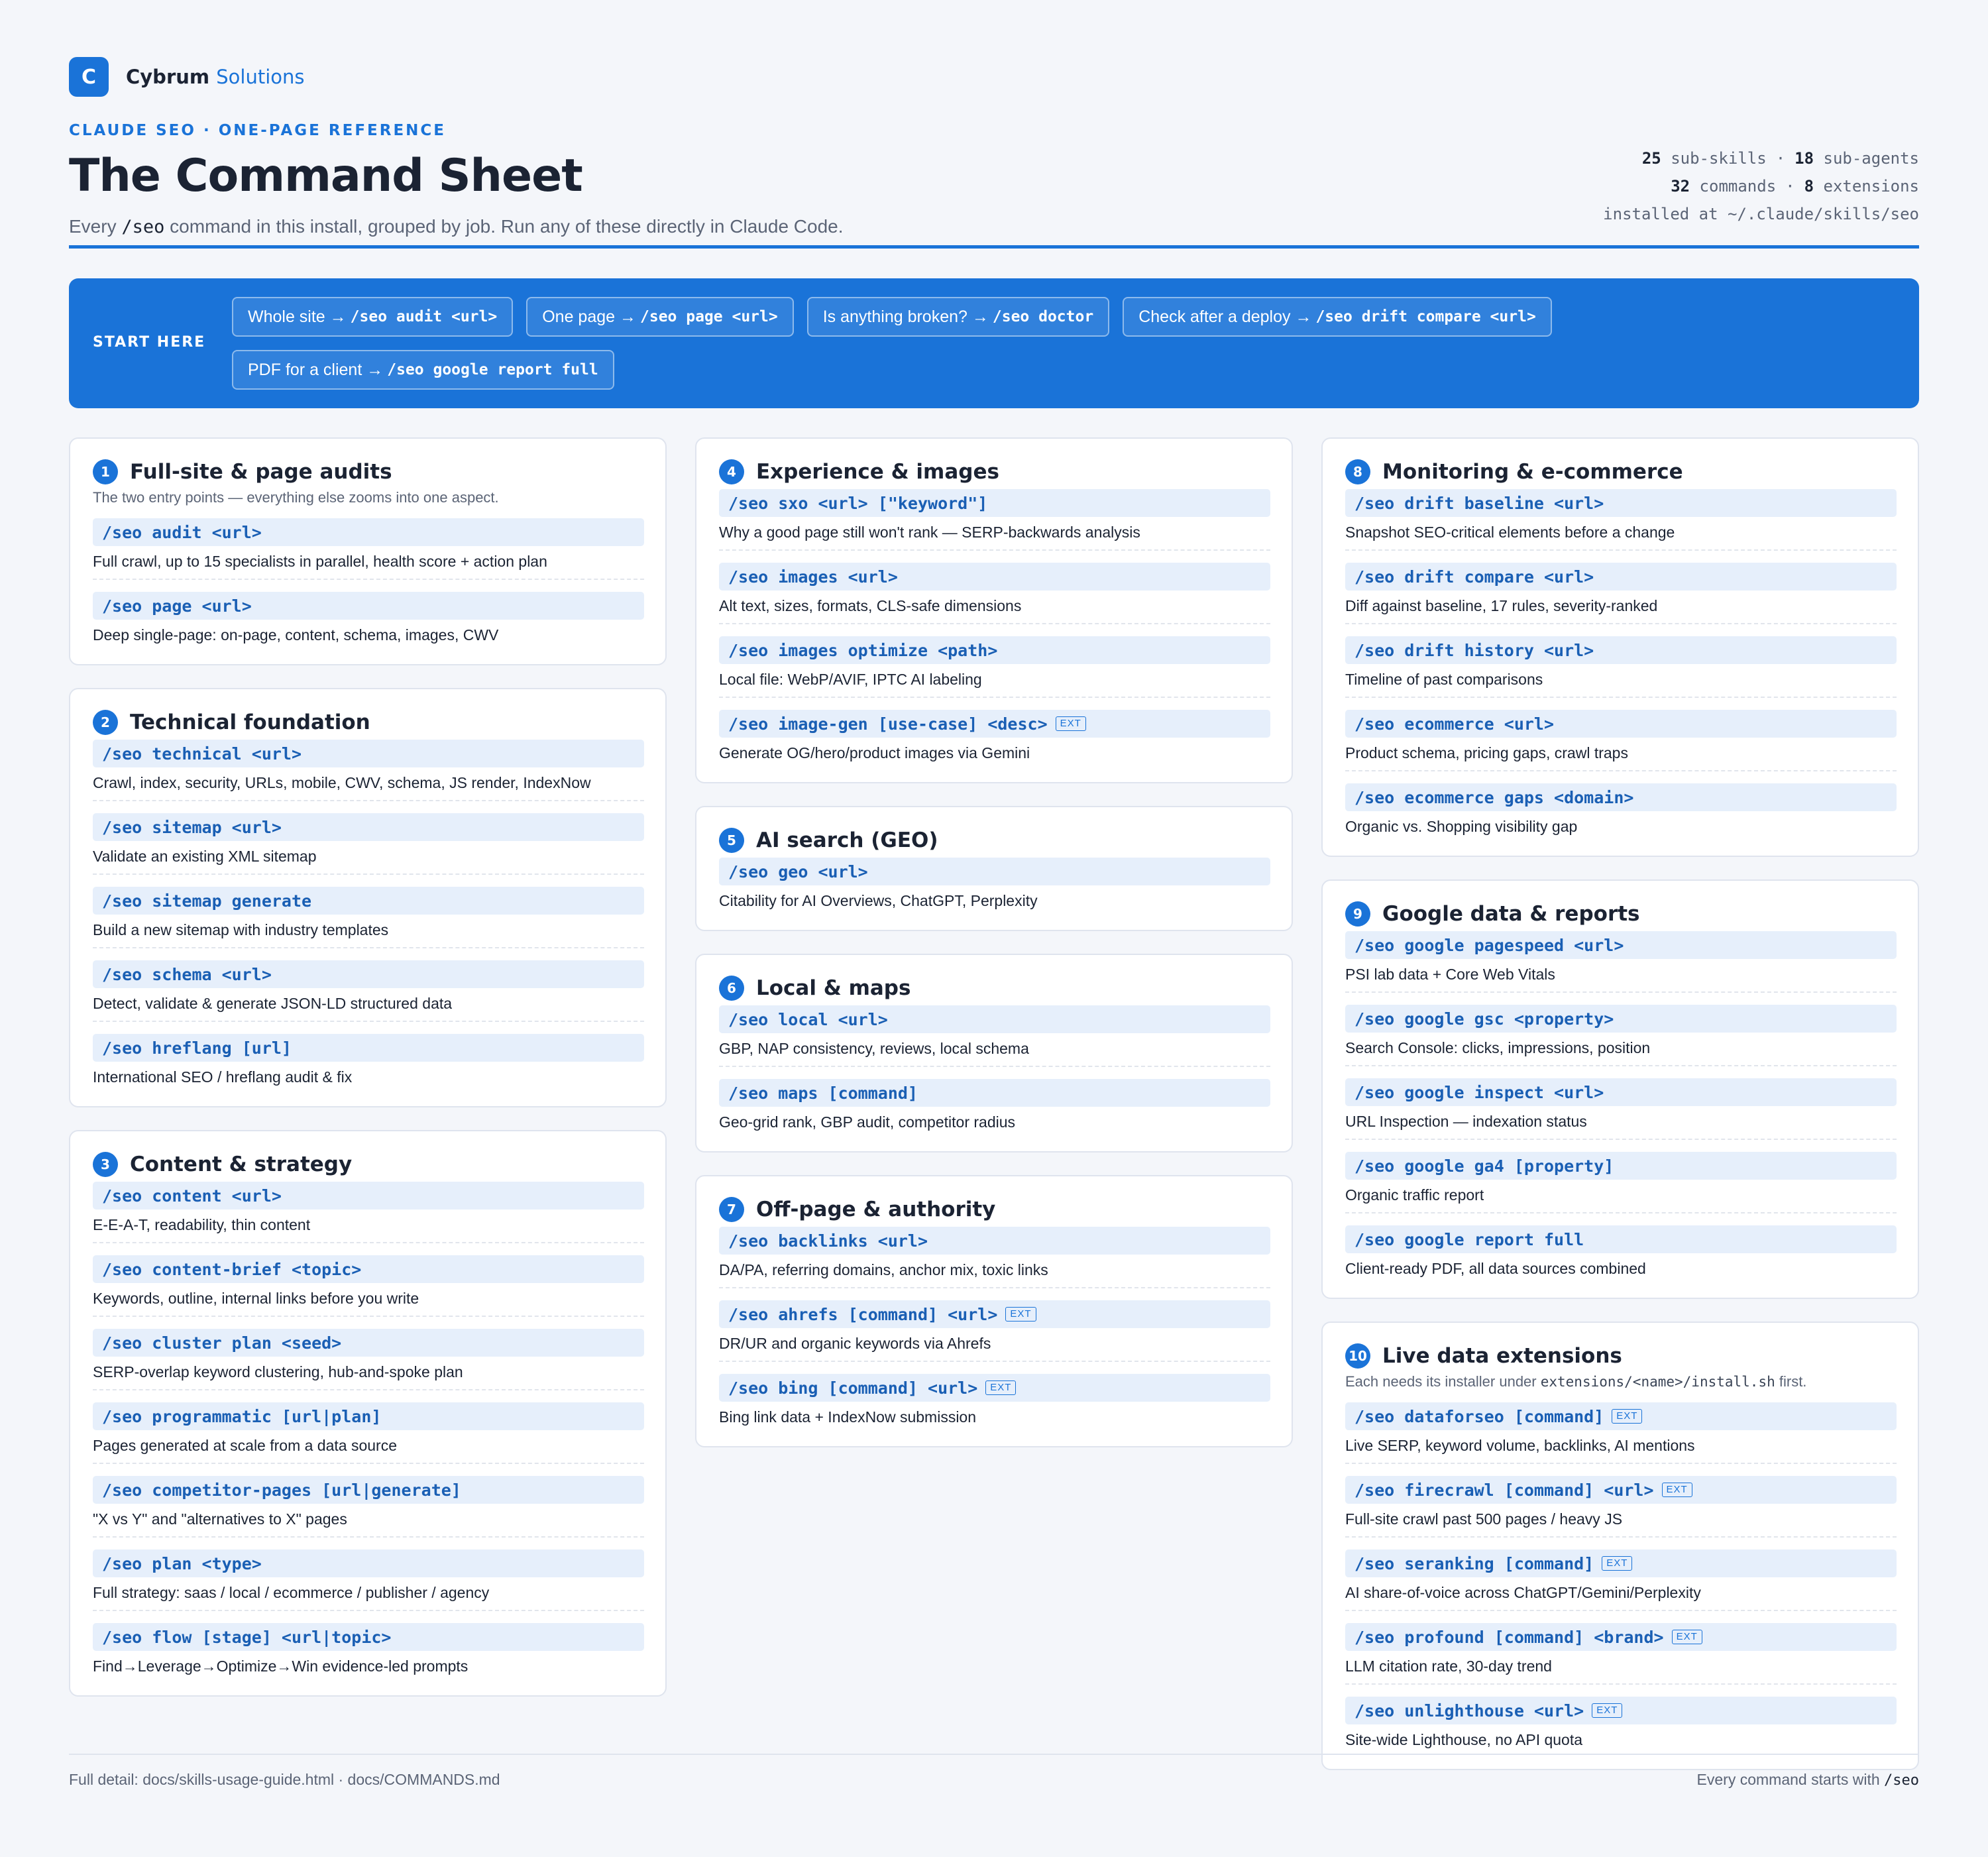  I want to click on command-text: /seo google report full, so click(1469, 1239).